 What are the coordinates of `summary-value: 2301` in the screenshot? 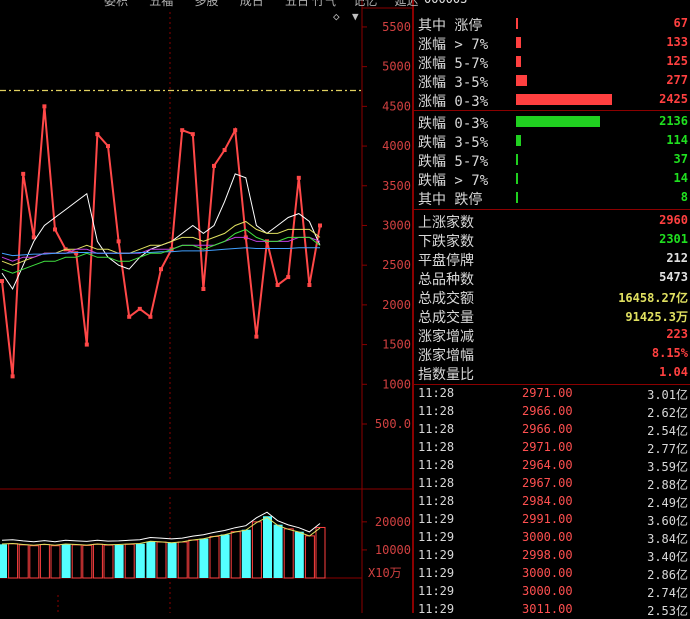 It's located at (673, 239).